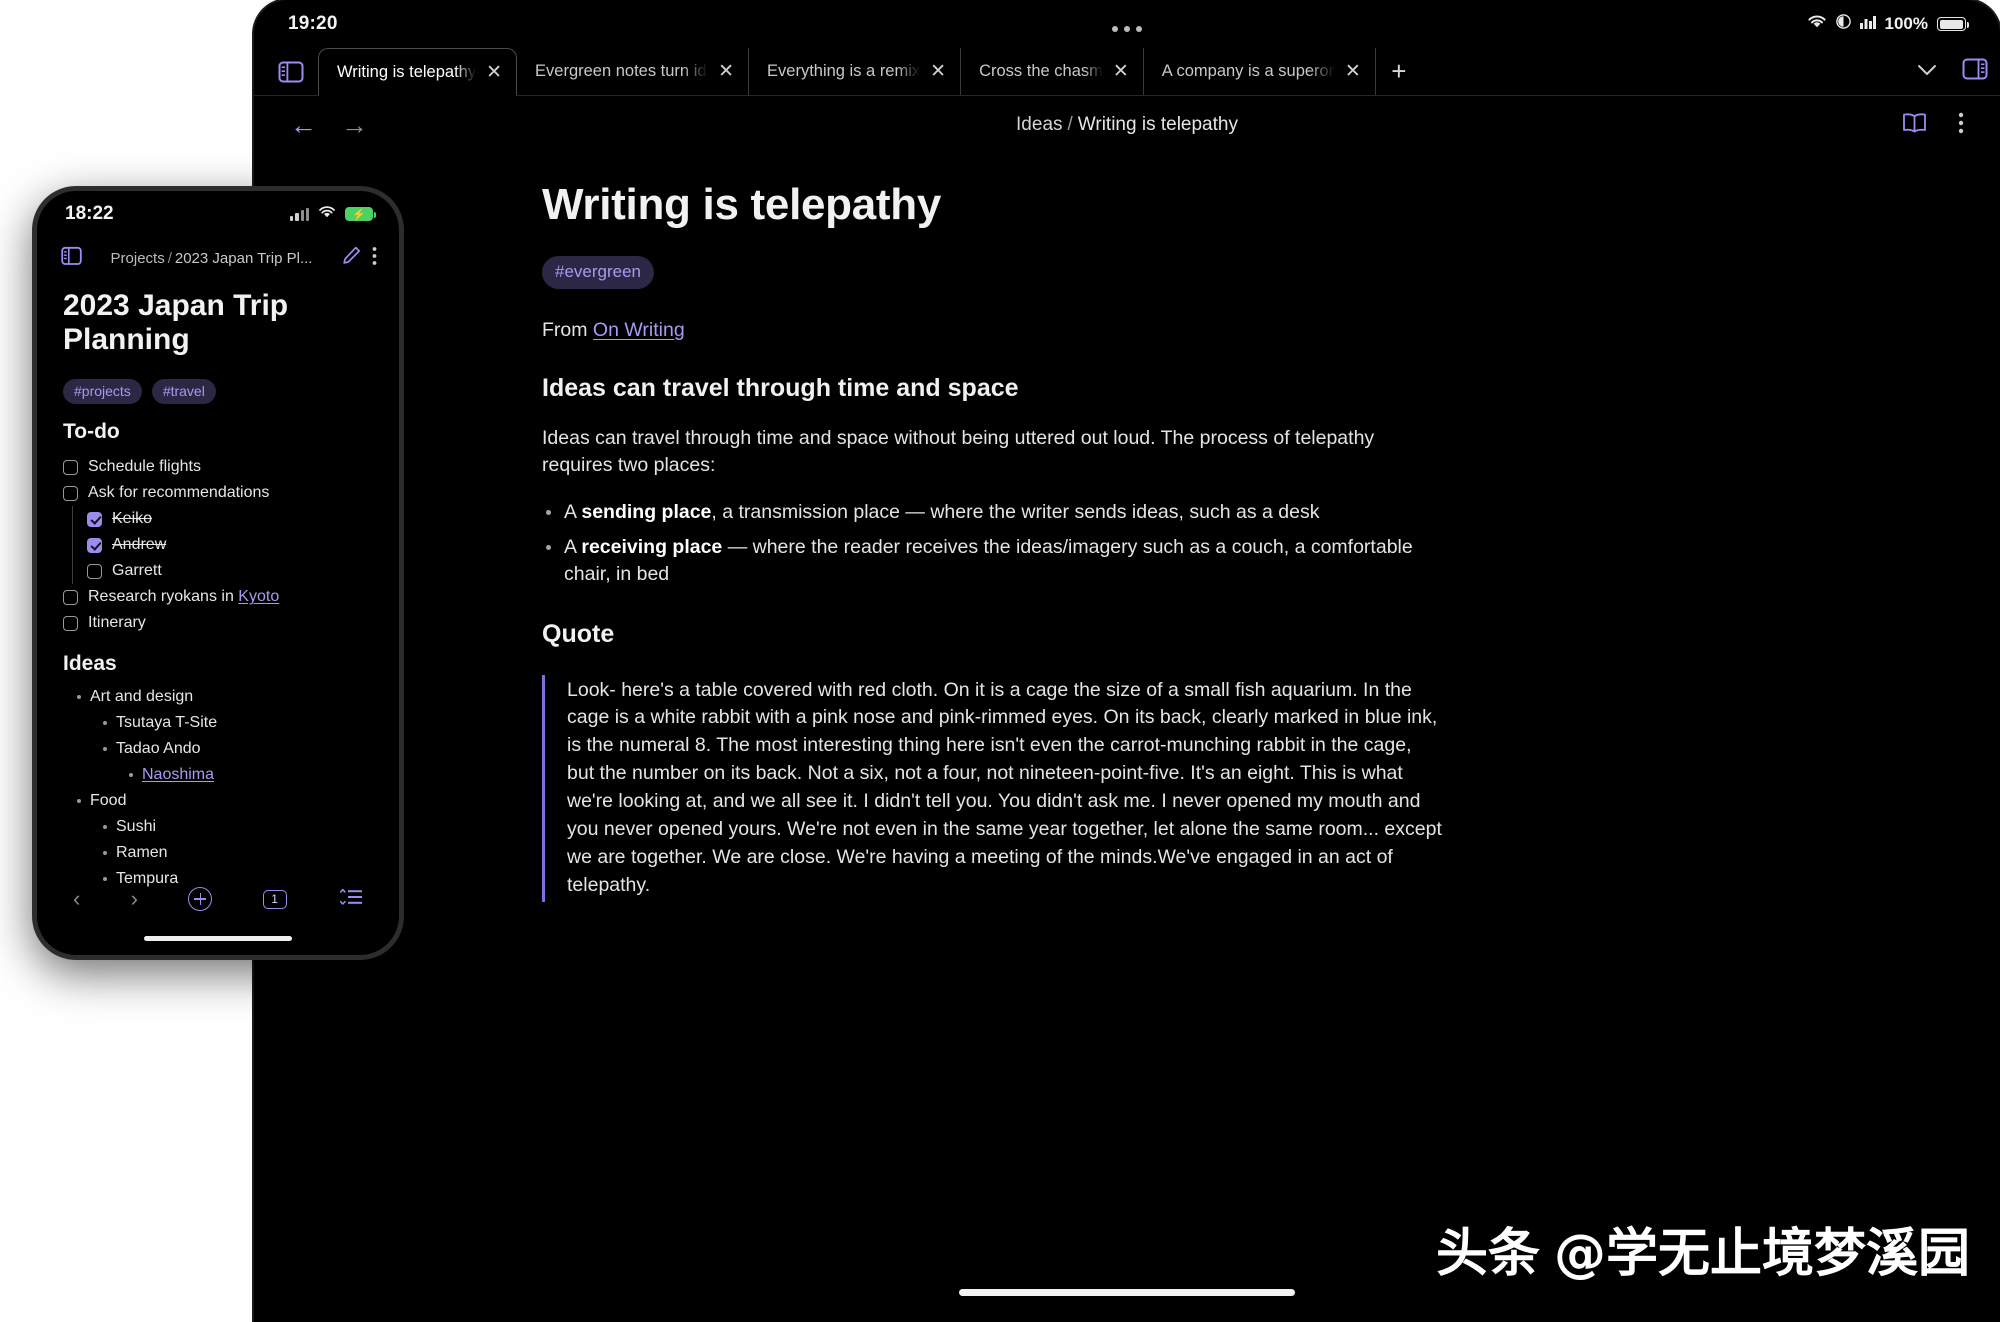 The height and width of the screenshot is (1322, 2000). What do you see at coordinates (1927, 71) in the screenshot?
I see `chevron-down-icon` at bounding box center [1927, 71].